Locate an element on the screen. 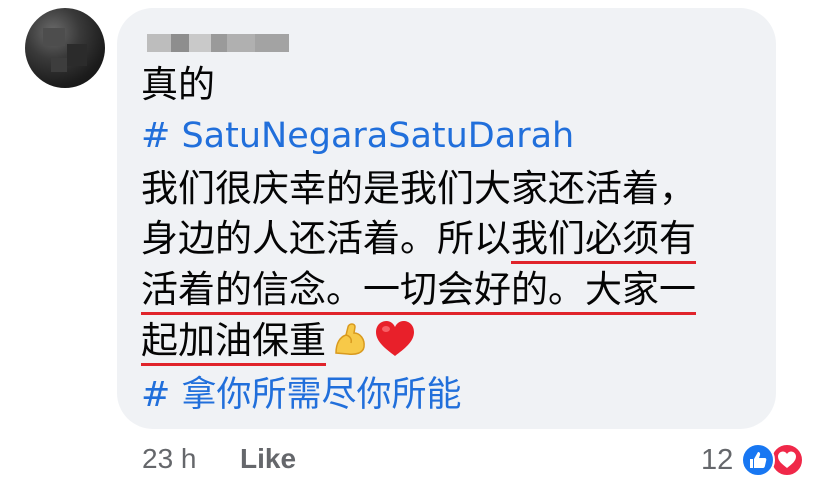  avatar is located at coordinates (65, 48).